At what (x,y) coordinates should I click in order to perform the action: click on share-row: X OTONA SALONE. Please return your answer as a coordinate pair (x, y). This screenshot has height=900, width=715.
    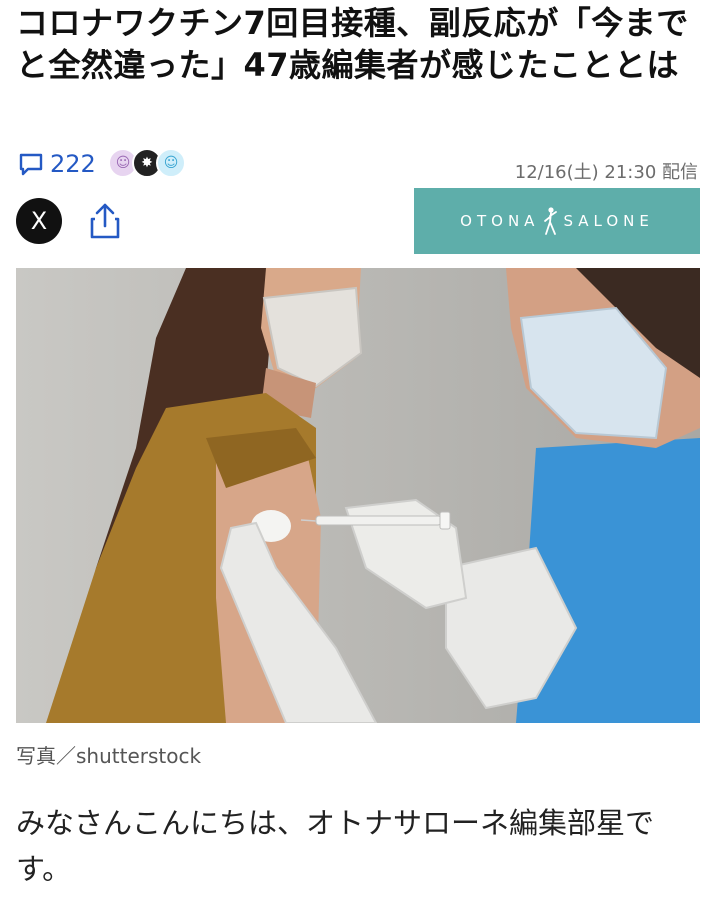
    Looking at the image, I should click on (358, 222).